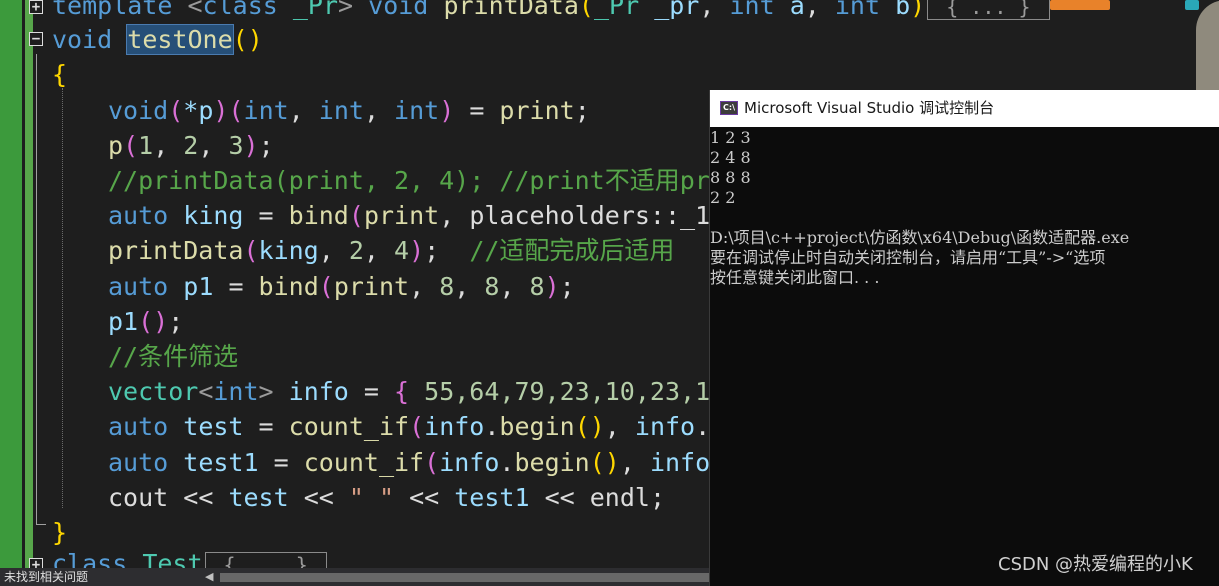 This screenshot has height=586, width=1219. Describe the element at coordinates (11, 284) in the screenshot. I see `change-tracking-margin` at that location.